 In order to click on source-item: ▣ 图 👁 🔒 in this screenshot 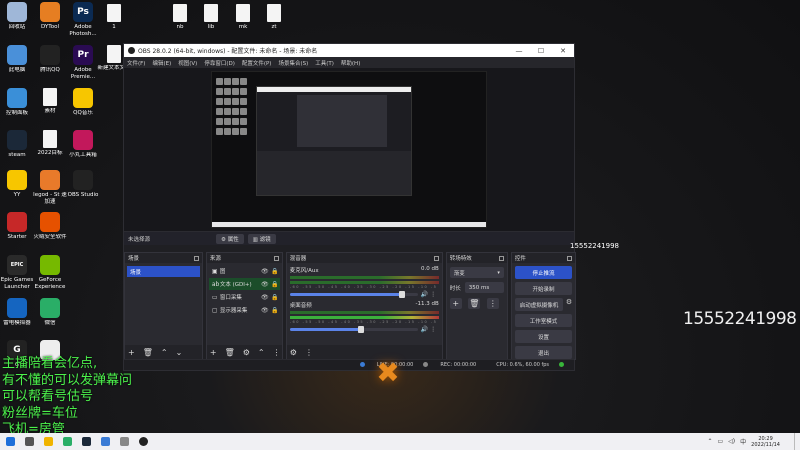, I will do `click(244, 271)`.